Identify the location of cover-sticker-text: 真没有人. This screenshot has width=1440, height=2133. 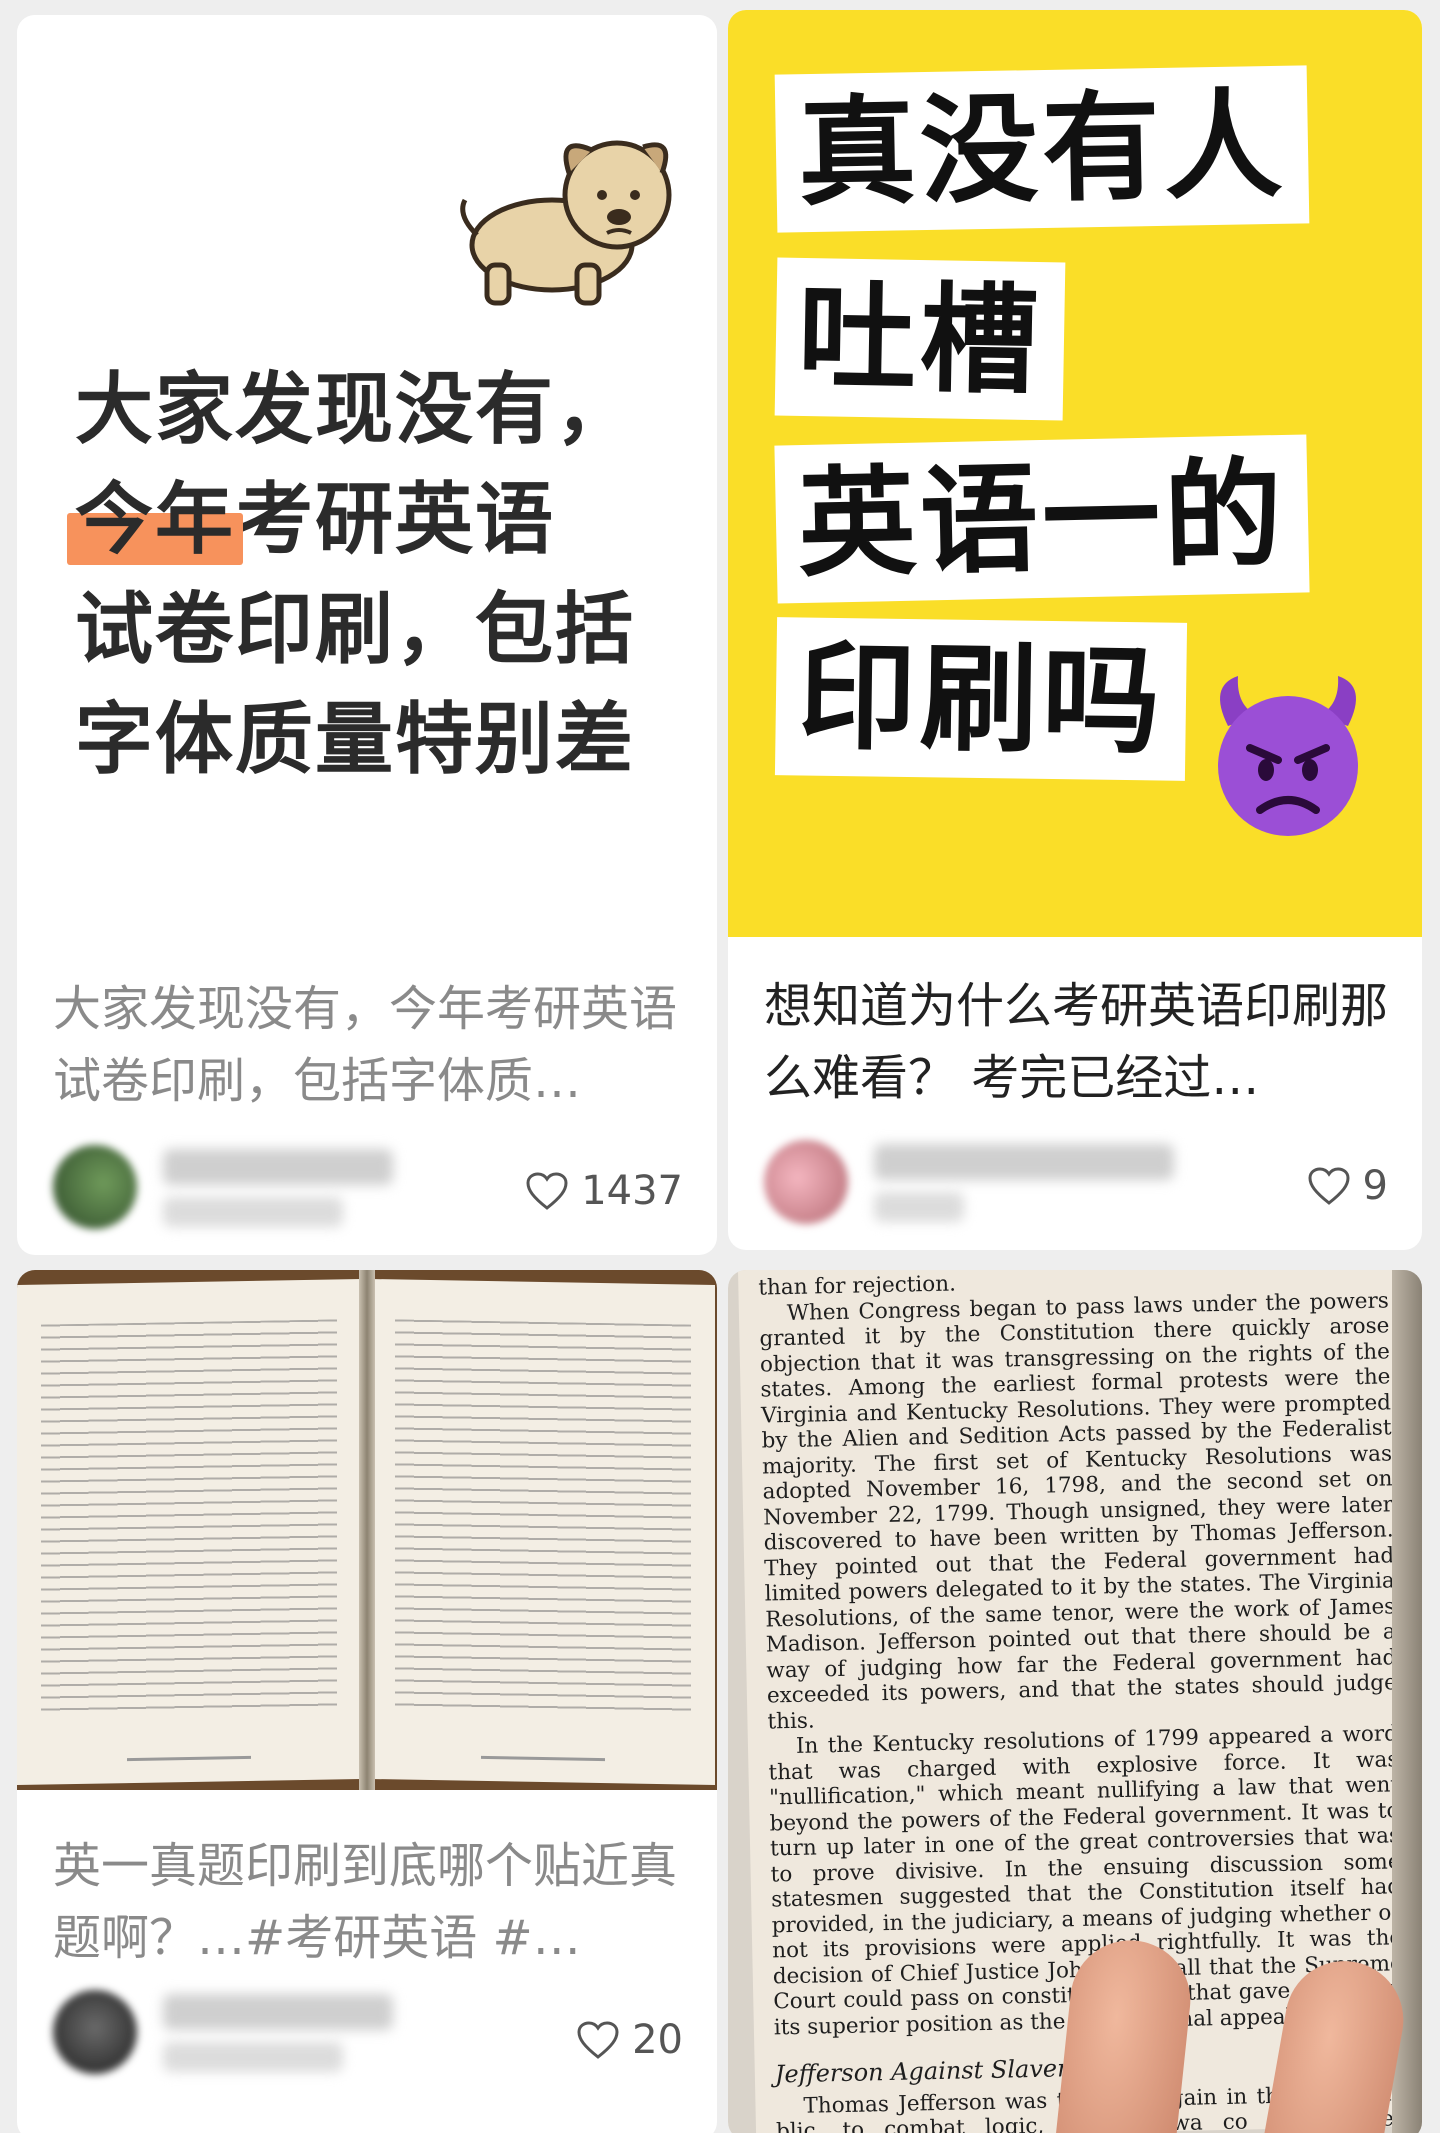
(1042, 149).